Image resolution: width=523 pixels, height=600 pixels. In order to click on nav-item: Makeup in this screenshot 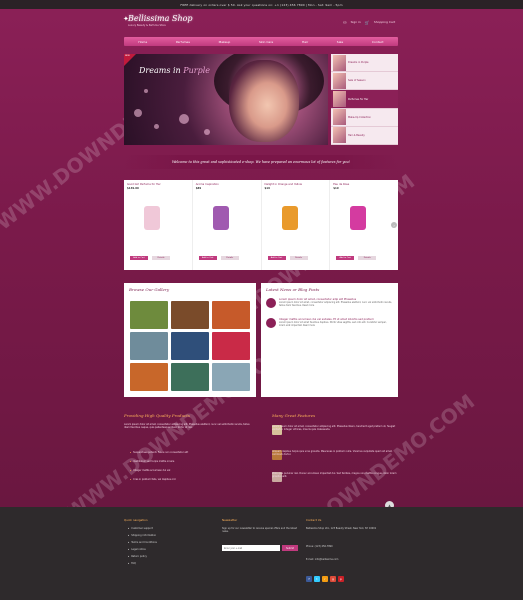, I will do `click(225, 42)`.